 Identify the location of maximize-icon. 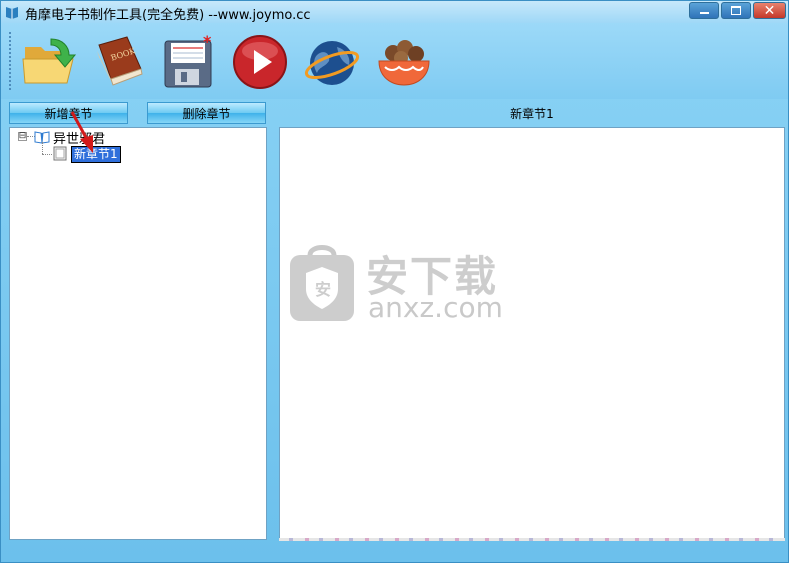
(736, 10).